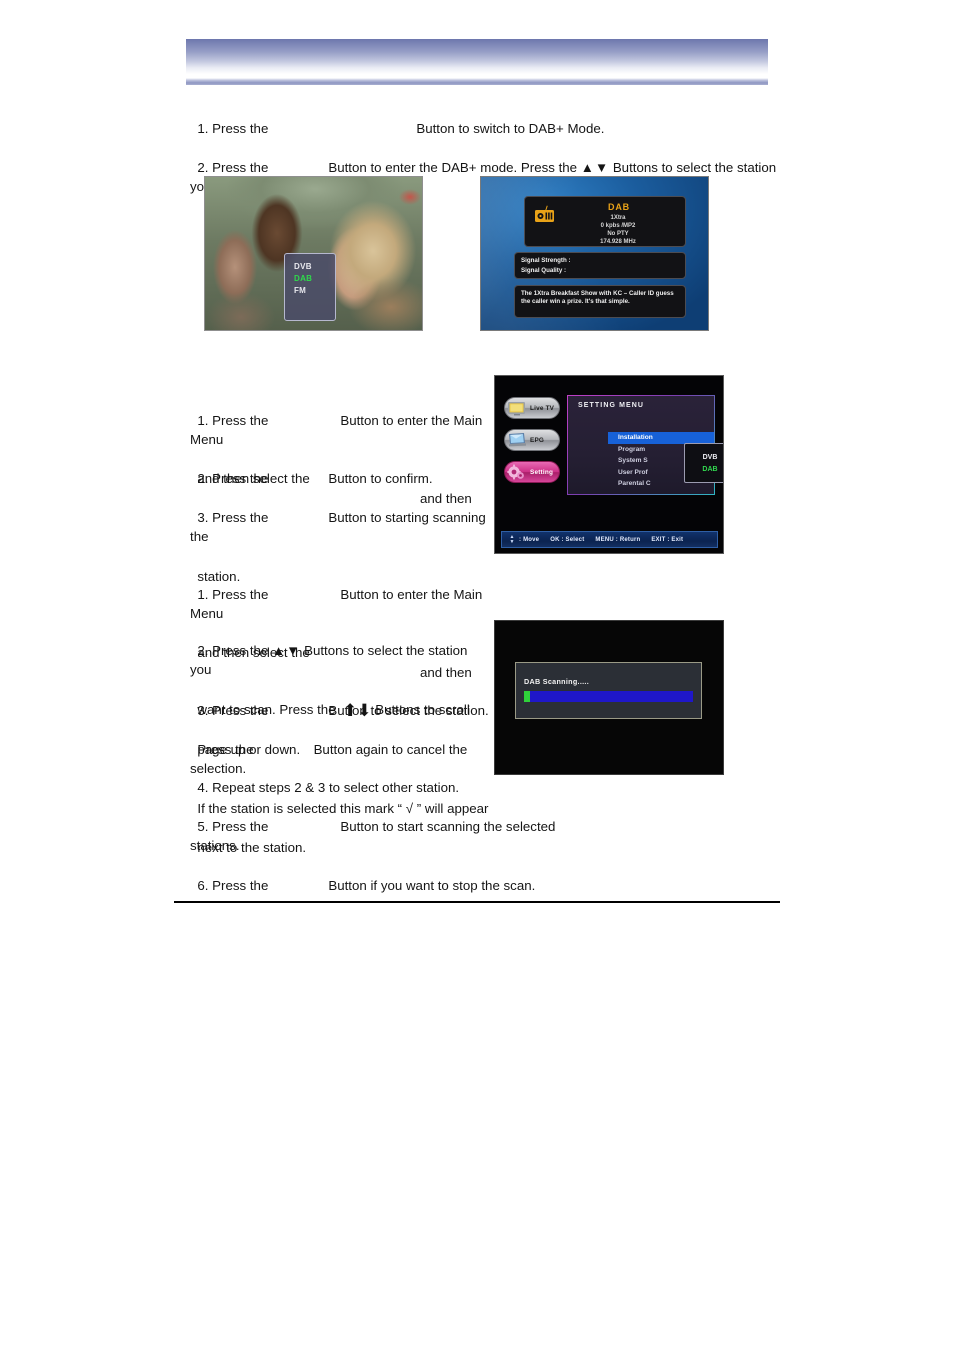  What do you see at coordinates (314, 291) in the screenshot?
I see `source-option-fm: FM` at bounding box center [314, 291].